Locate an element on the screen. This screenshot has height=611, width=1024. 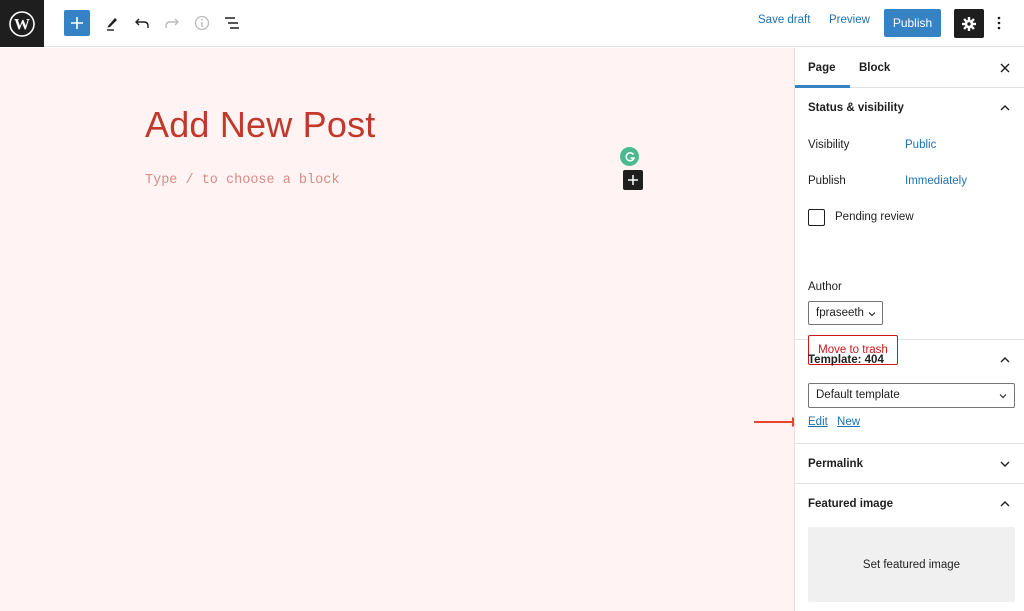
permalink-toggle: Permalink is located at coordinates (909, 464).